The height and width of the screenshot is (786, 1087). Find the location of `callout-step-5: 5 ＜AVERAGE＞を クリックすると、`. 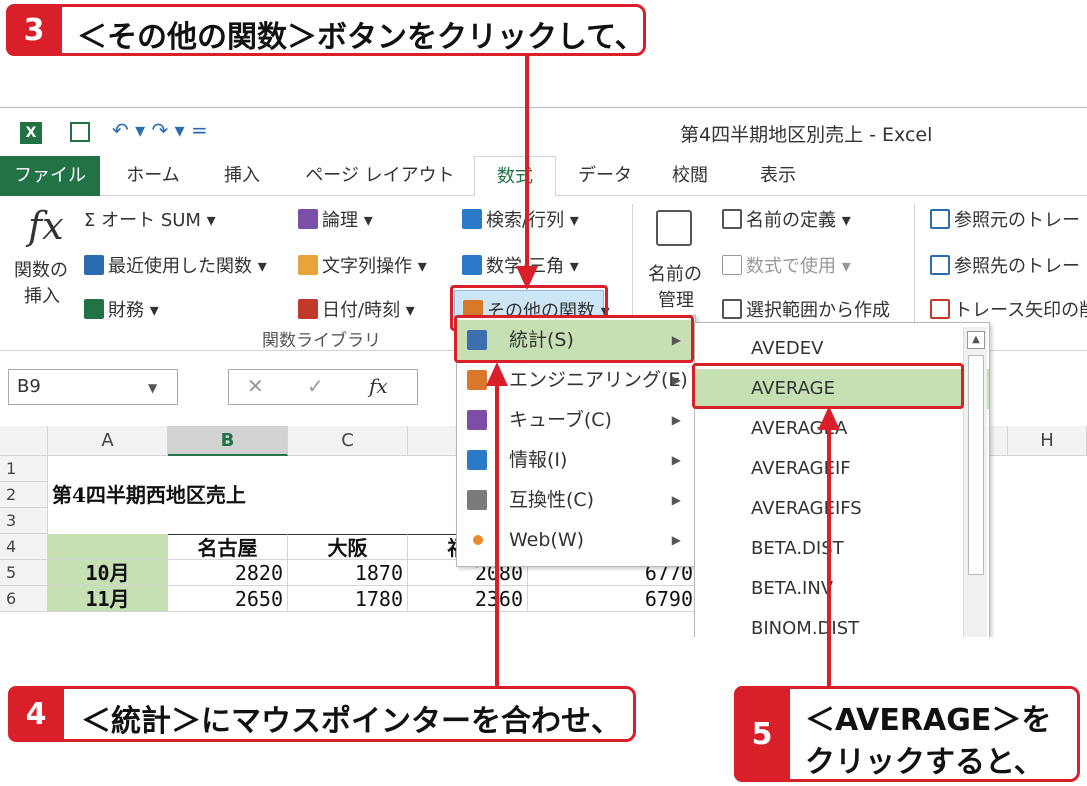

callout-step-5: 5 ＜AVERAGE＞を クリックすると、 is located at coordinates (907, 734).